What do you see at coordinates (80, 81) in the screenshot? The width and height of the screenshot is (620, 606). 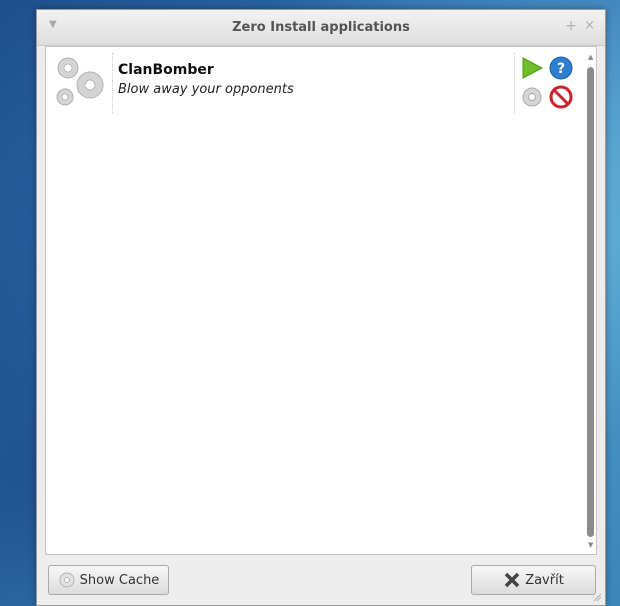 I see `gears-icon` at bounding box center [80, 81].